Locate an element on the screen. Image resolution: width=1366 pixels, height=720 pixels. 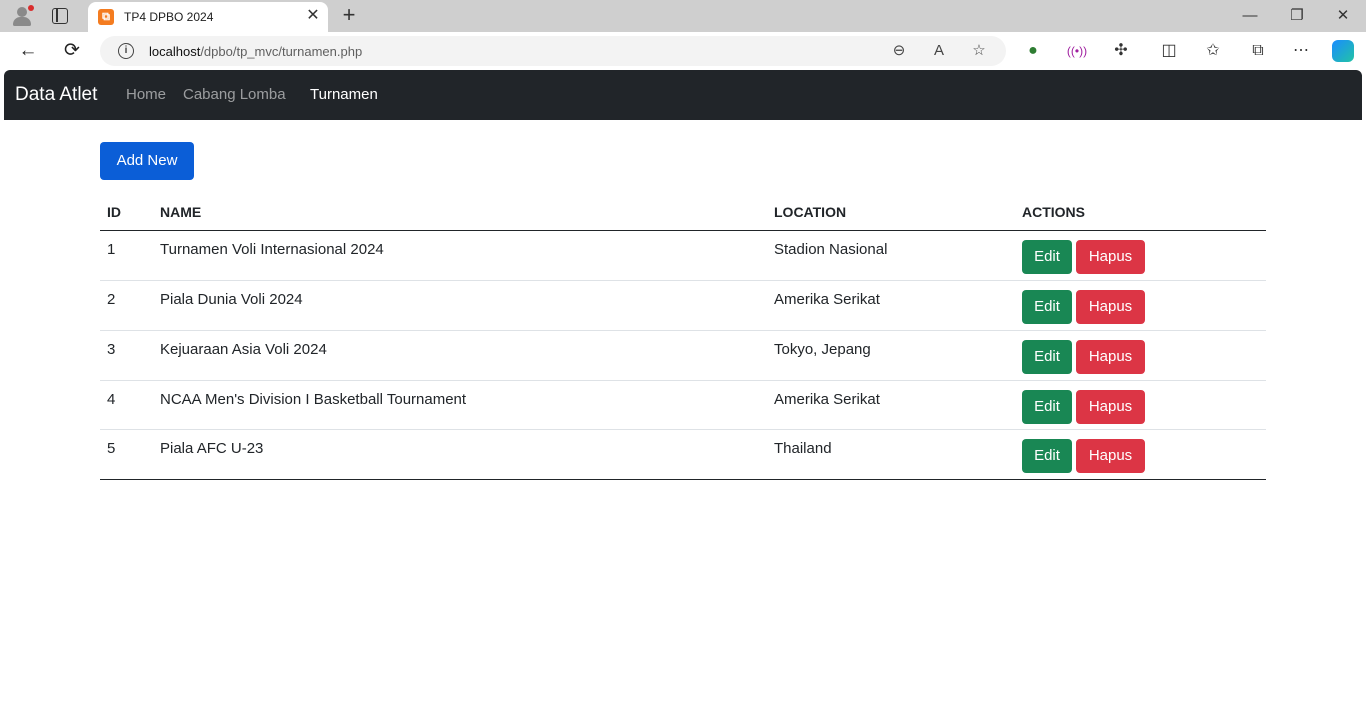
cell-id: 1 is located at coordinates (111, 249).